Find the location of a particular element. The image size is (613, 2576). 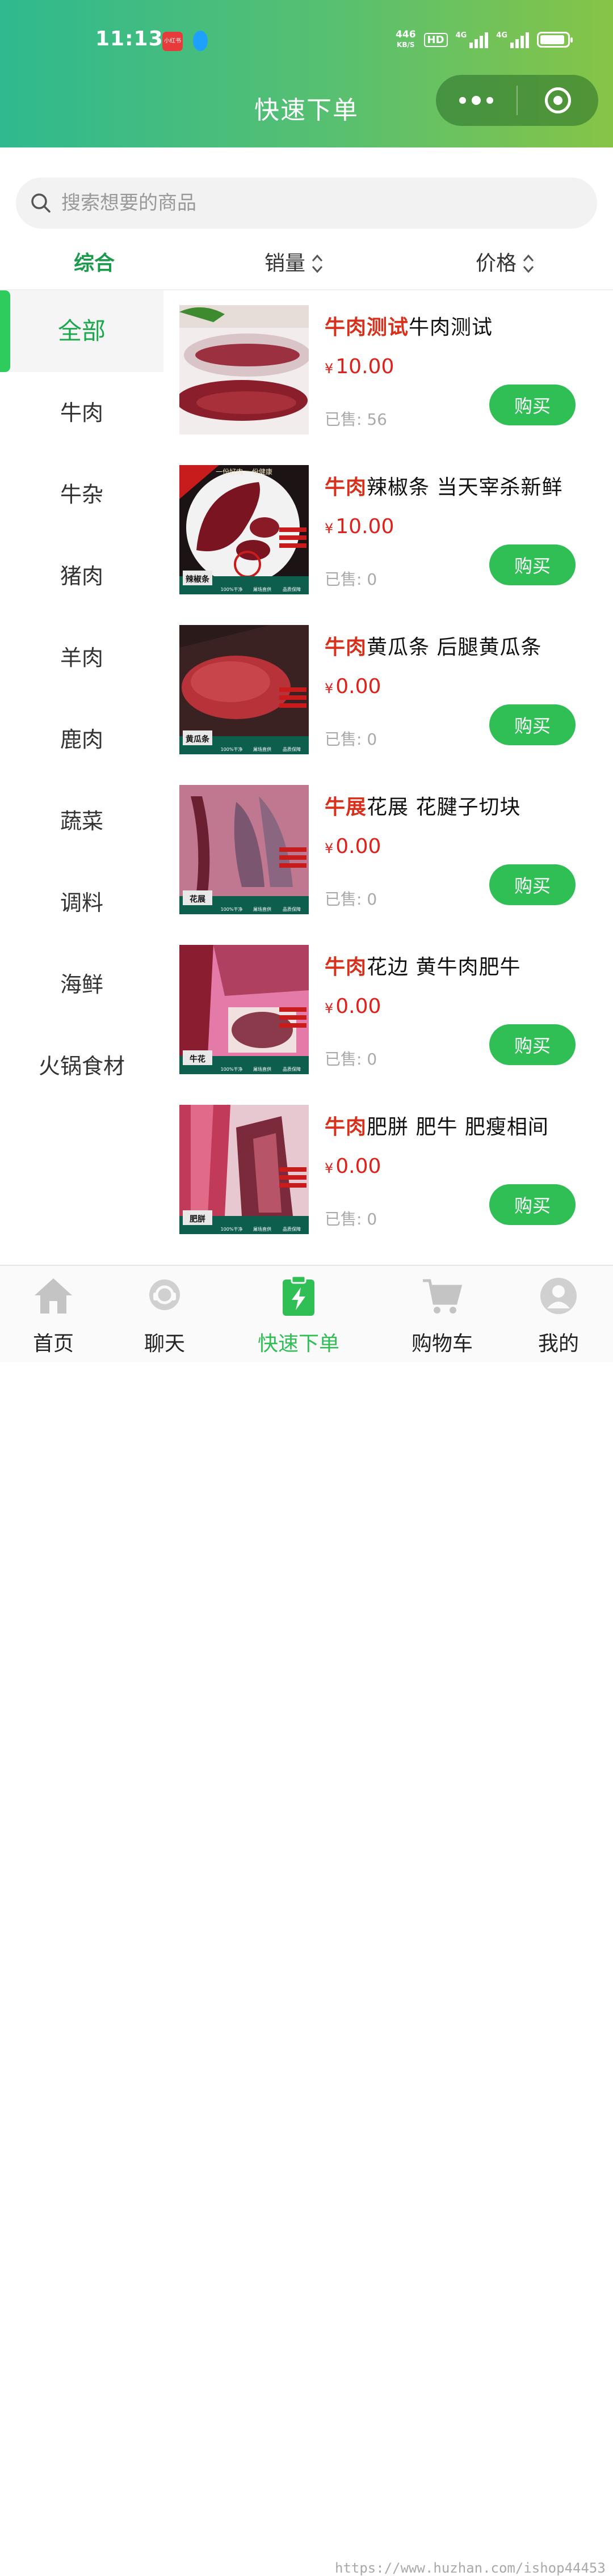

tab-home: 首页 is located at coordinates (53, 1314).